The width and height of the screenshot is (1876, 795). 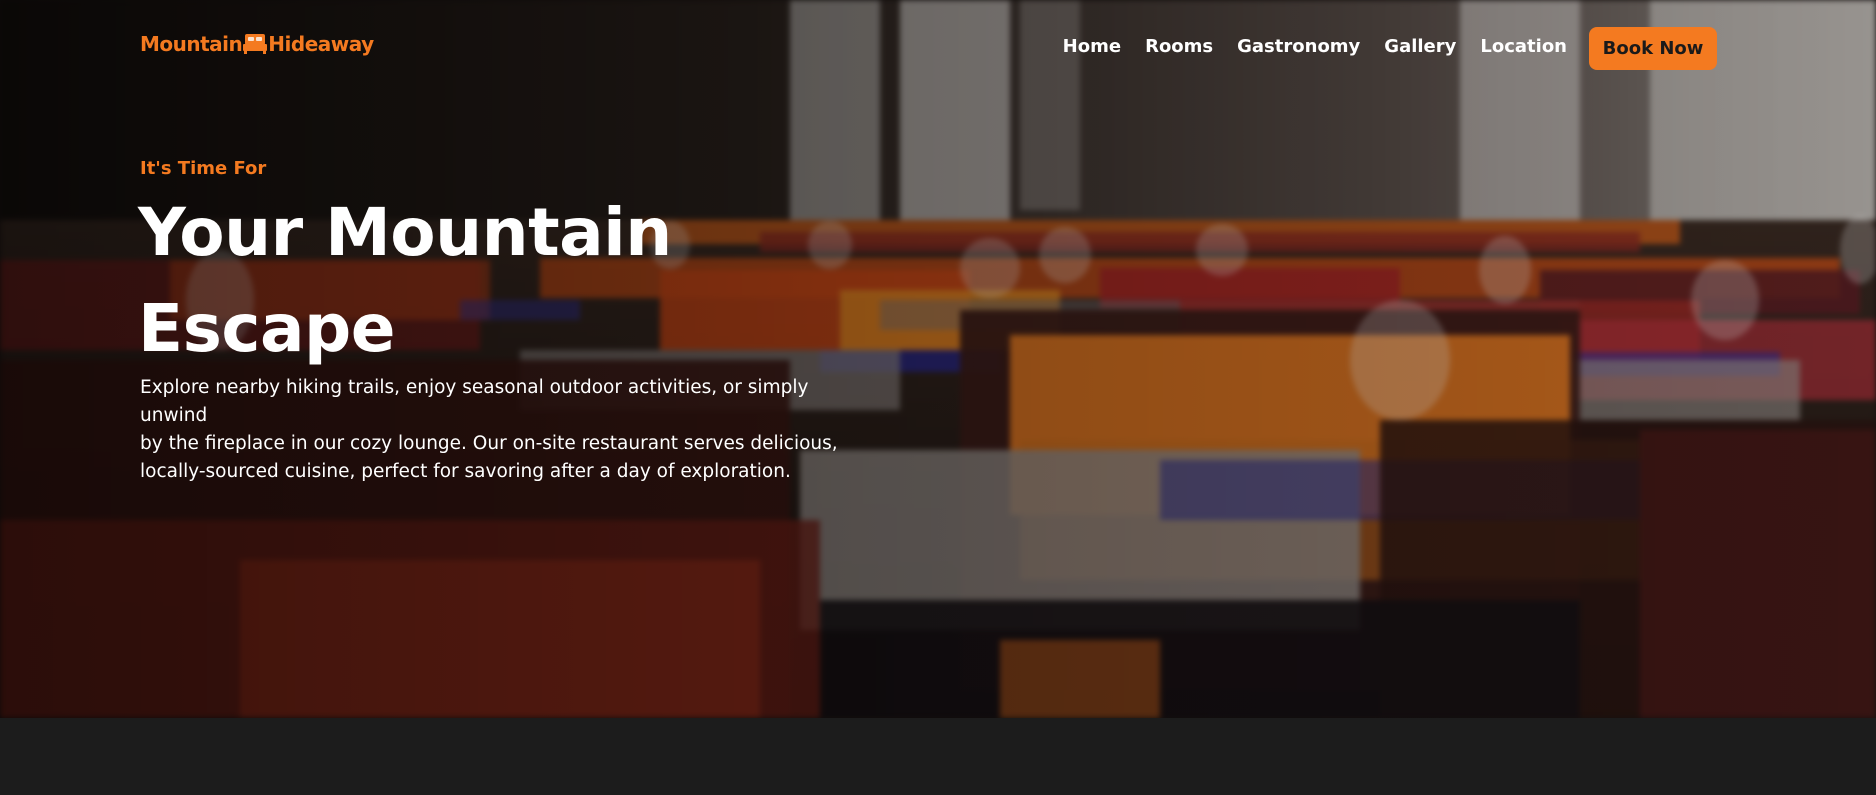 What do you see at coordinates (1179, 46) in the screenshot?
I see `nav-item-rooms: Rooms` at bounding box center [1179, 46].